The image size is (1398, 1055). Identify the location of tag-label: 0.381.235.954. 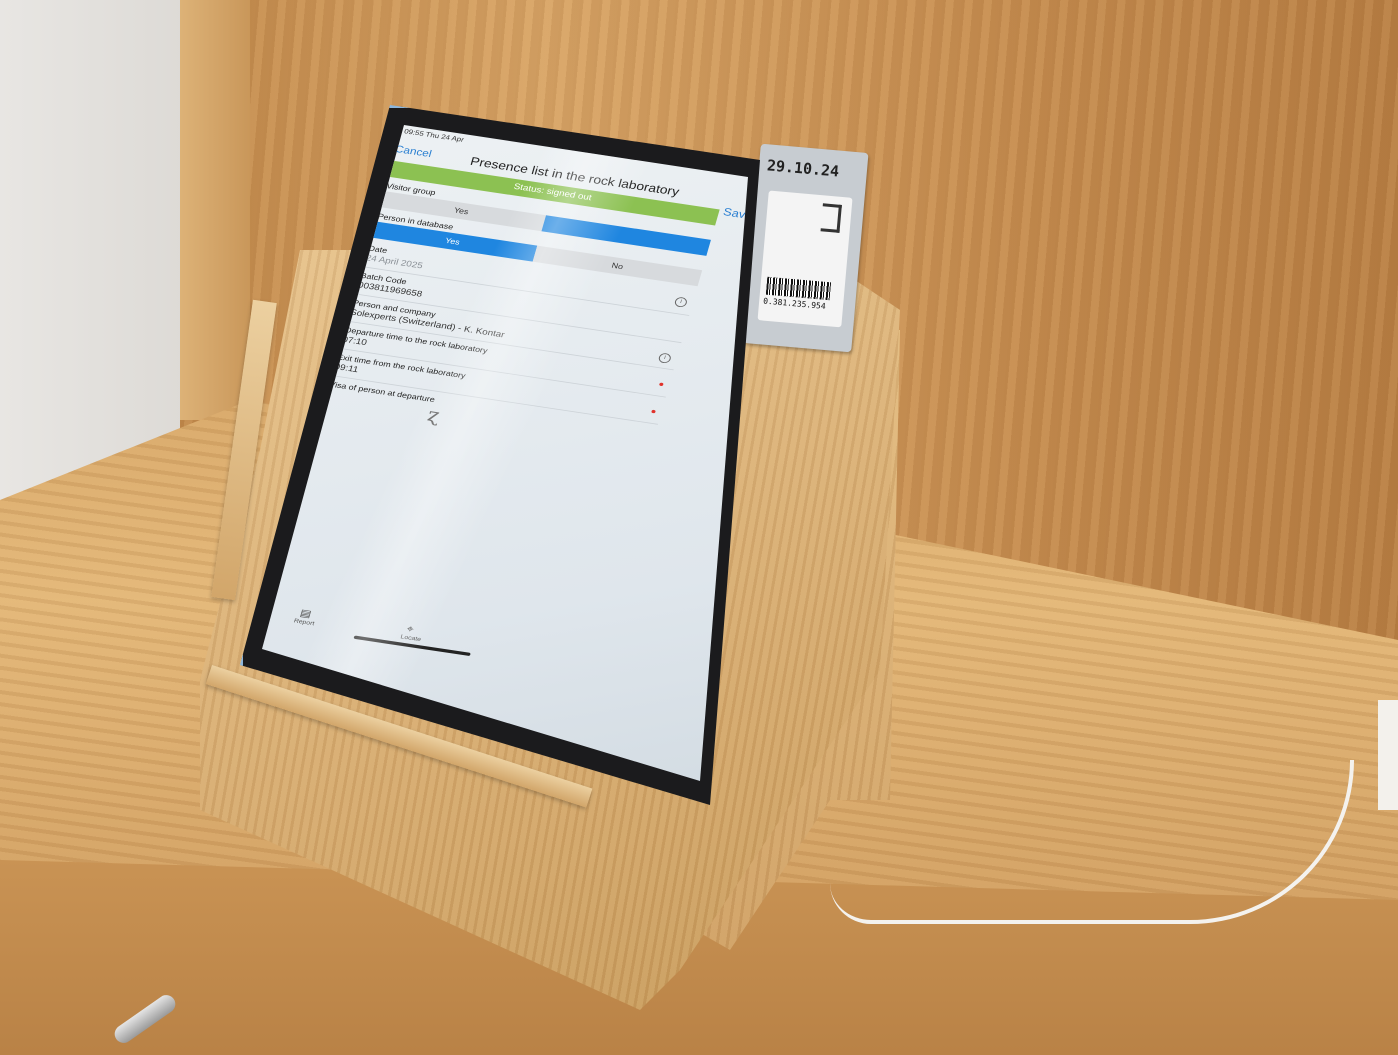
(805, 259).